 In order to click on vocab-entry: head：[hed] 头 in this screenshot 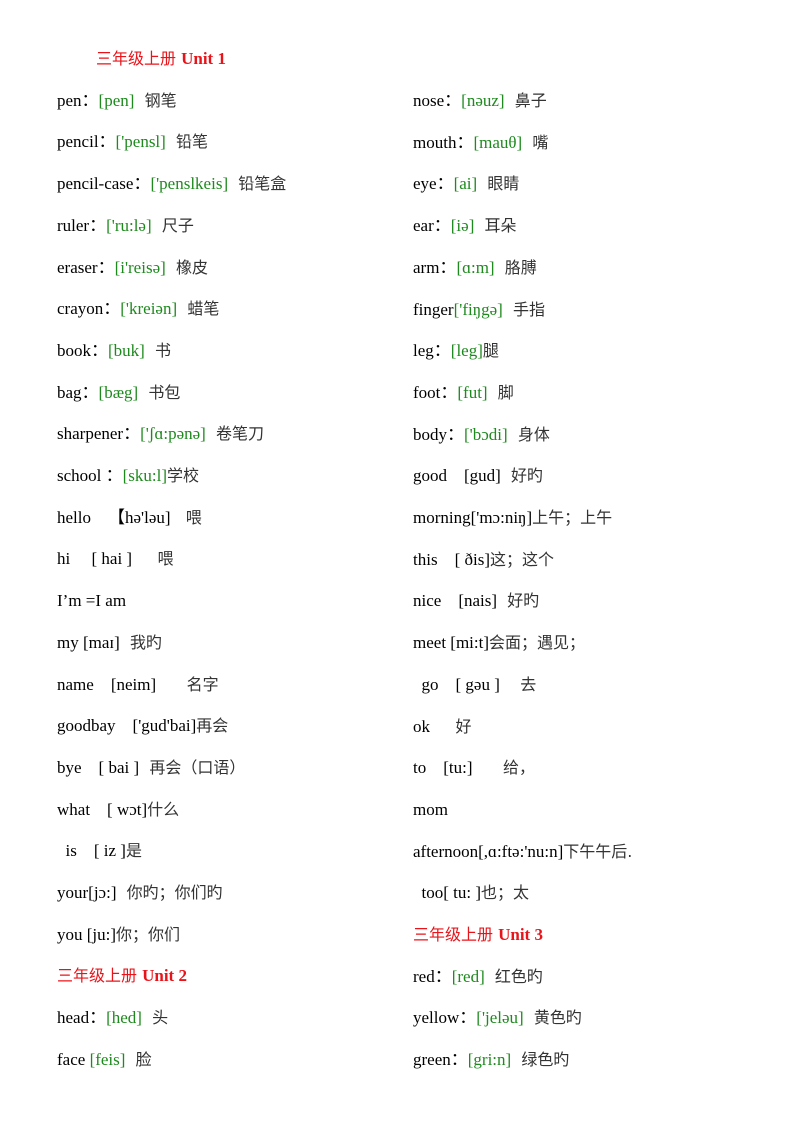, I will do `click(112, 1018)`.